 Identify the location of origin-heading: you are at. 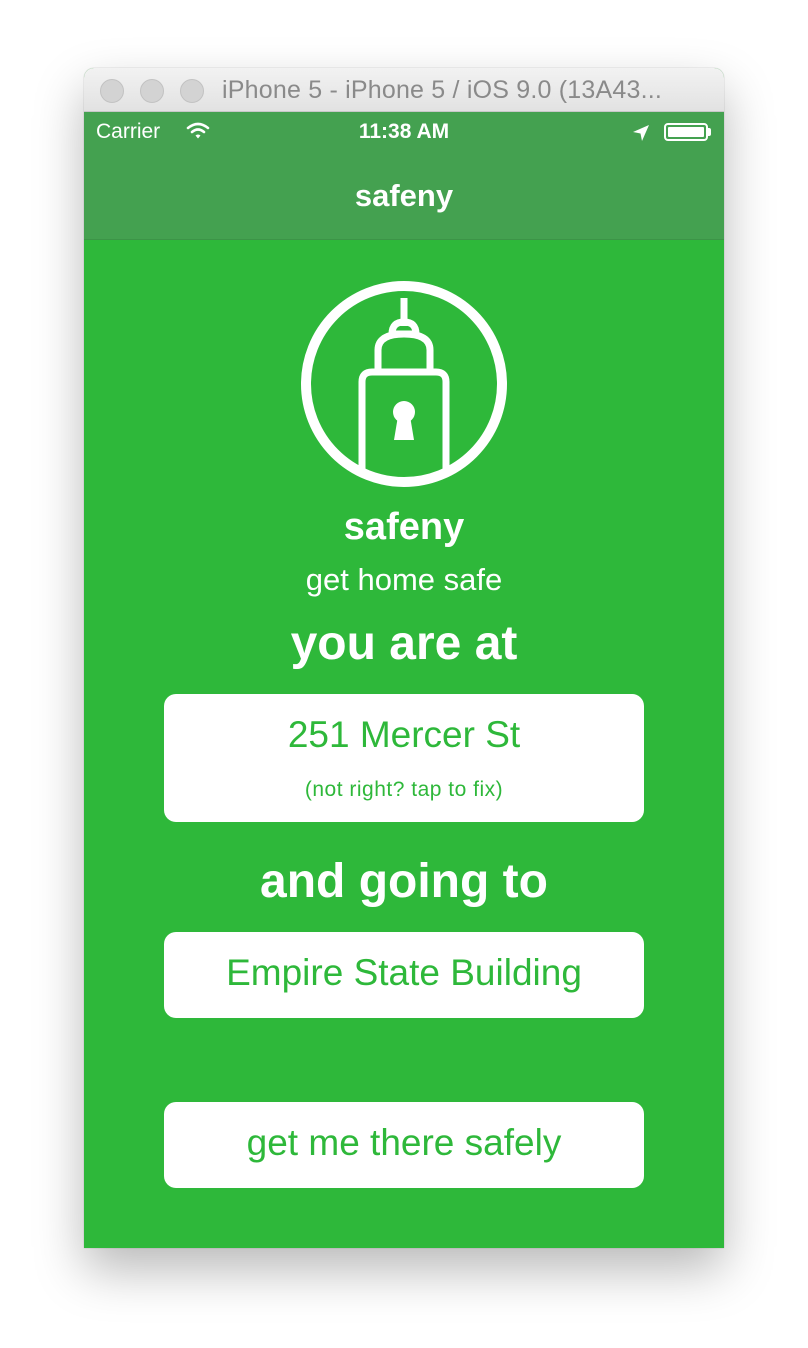
(404, 643).